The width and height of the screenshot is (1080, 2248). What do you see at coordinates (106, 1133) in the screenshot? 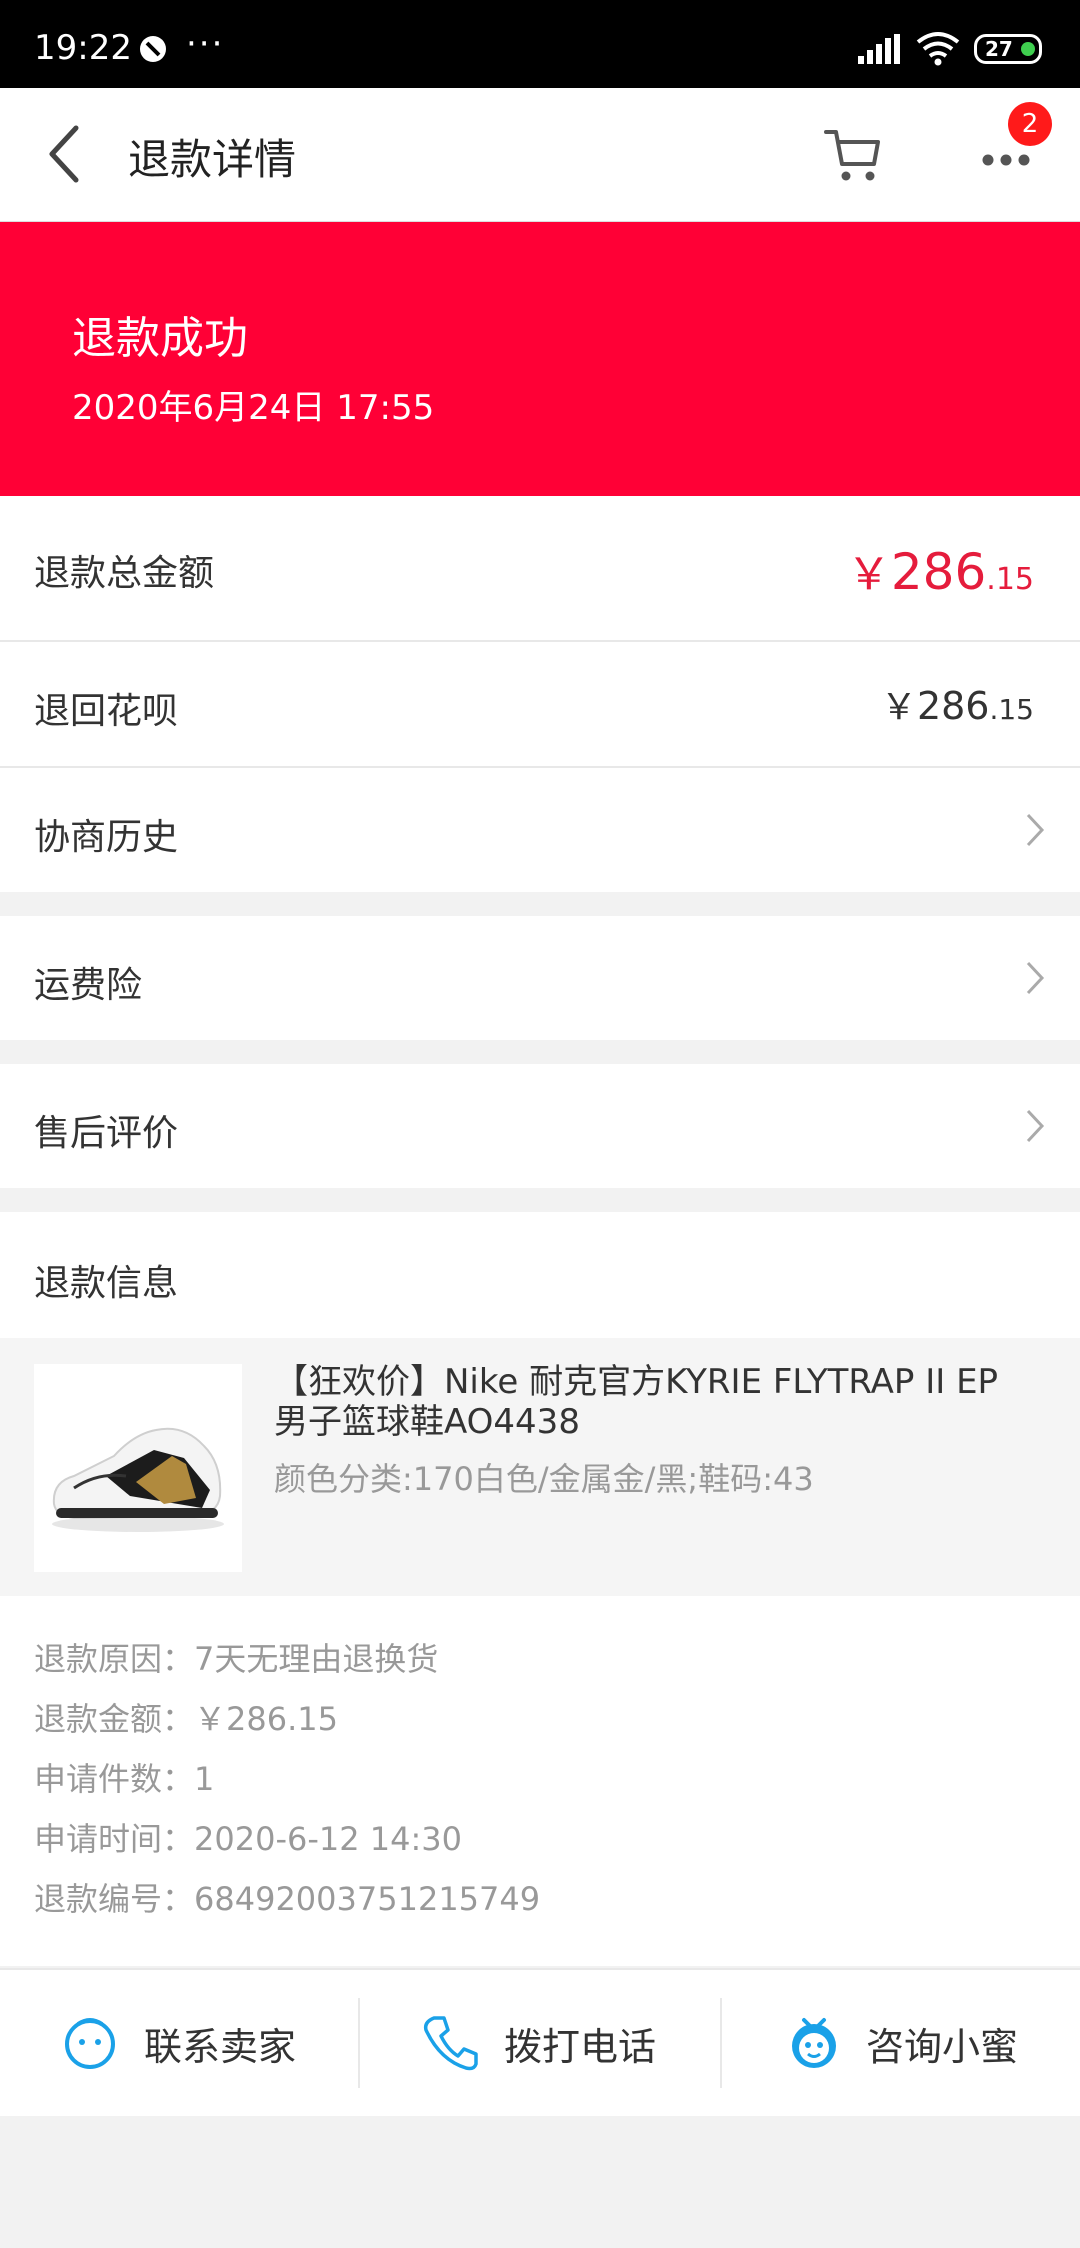
I see `after-sale-review-label: 售后评价` at bounding box center [106, 1133].